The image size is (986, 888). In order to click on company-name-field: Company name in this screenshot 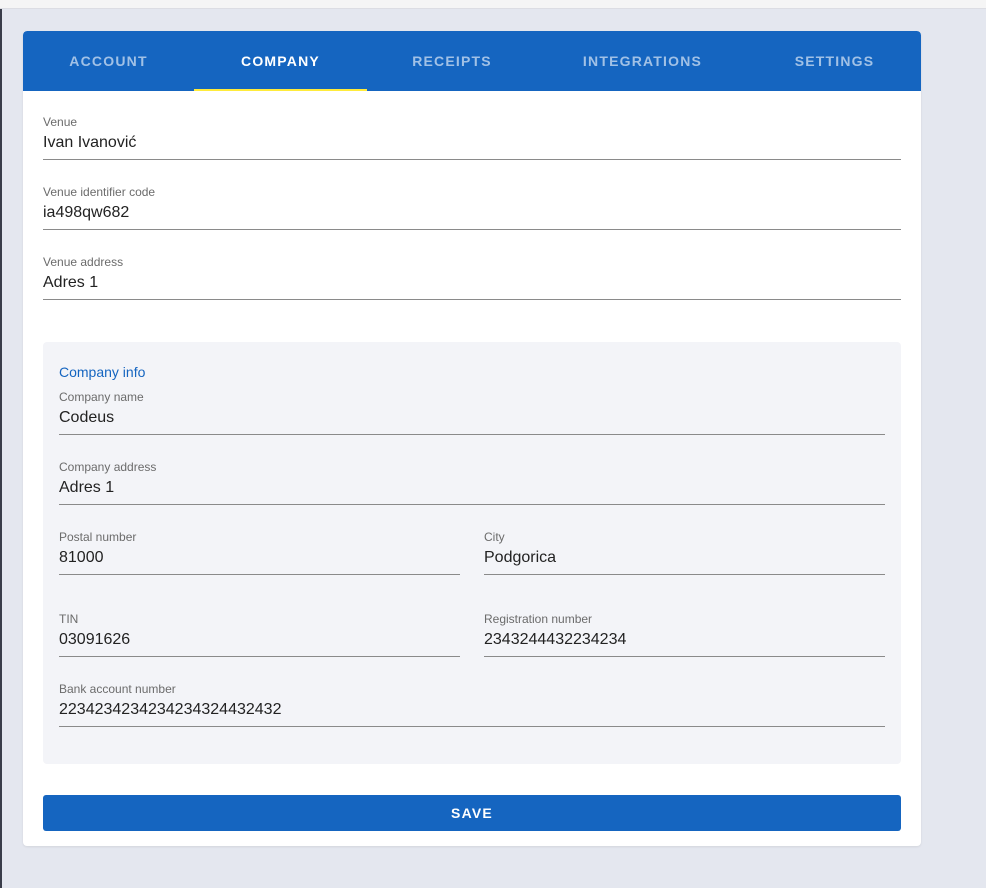, I will do `click(472, 425)`.